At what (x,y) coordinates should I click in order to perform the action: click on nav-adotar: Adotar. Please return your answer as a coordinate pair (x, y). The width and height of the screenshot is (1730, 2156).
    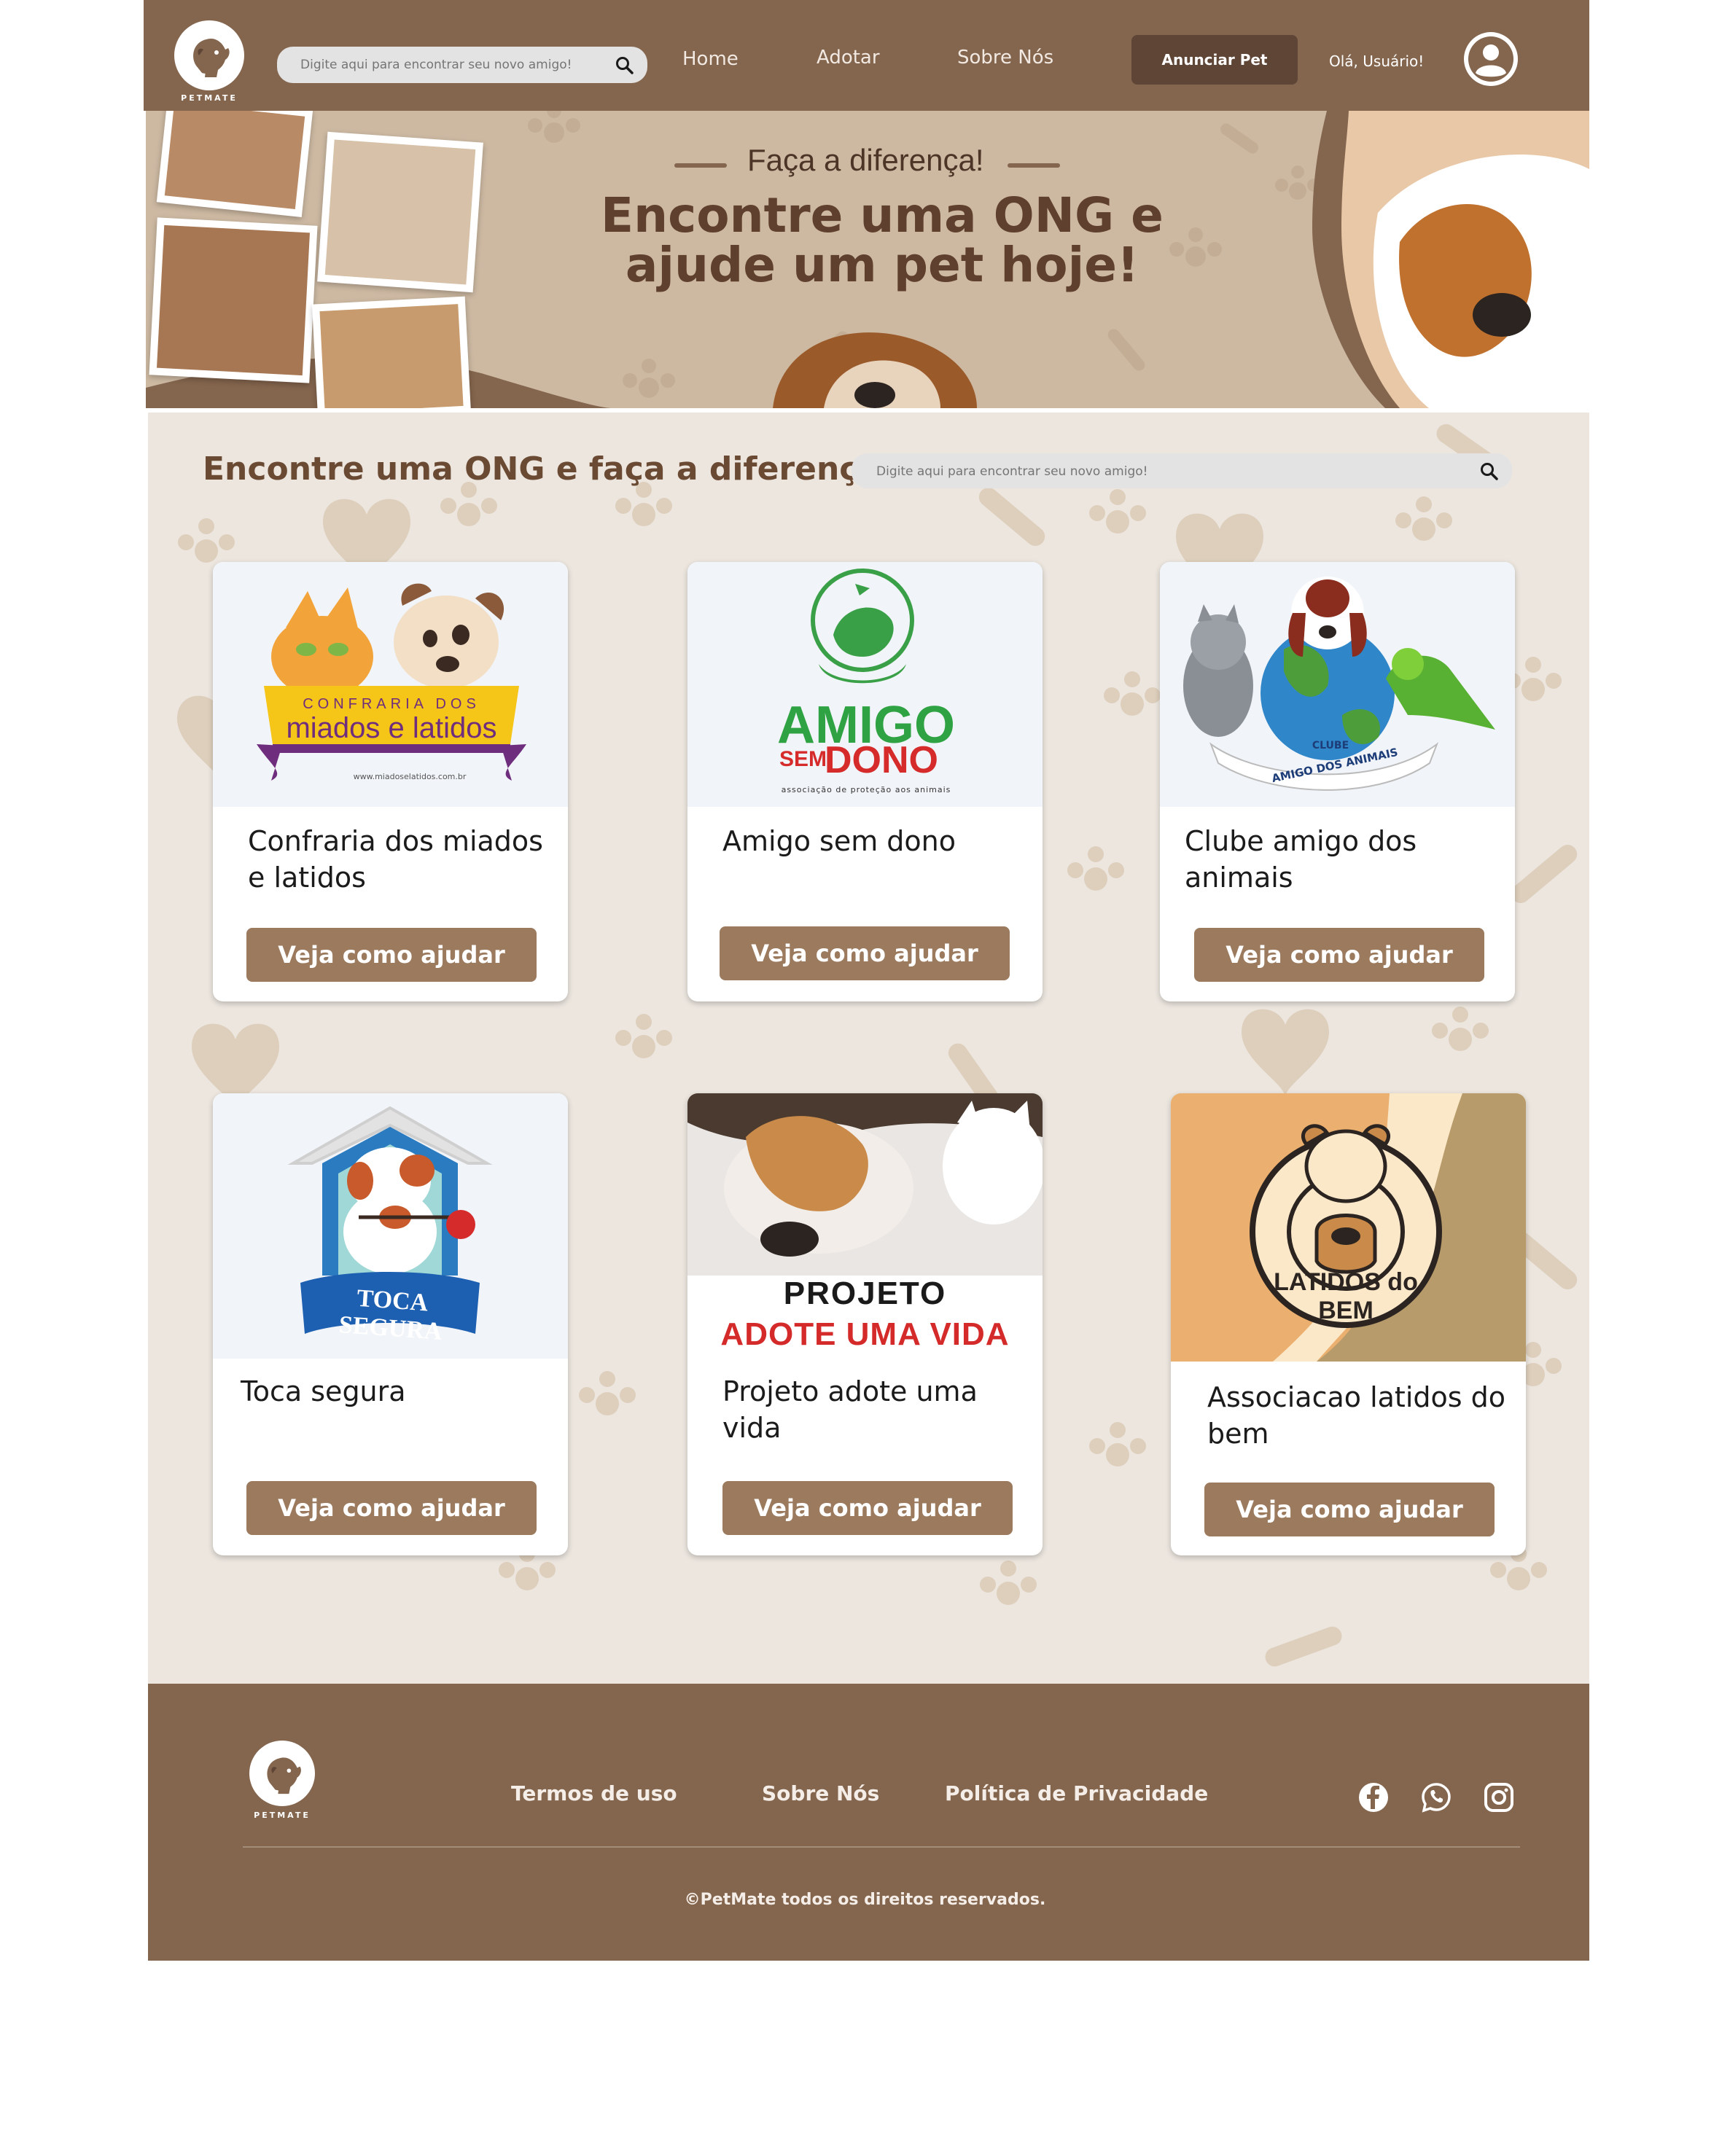
    Looking at the image, I should click on (848, 58).